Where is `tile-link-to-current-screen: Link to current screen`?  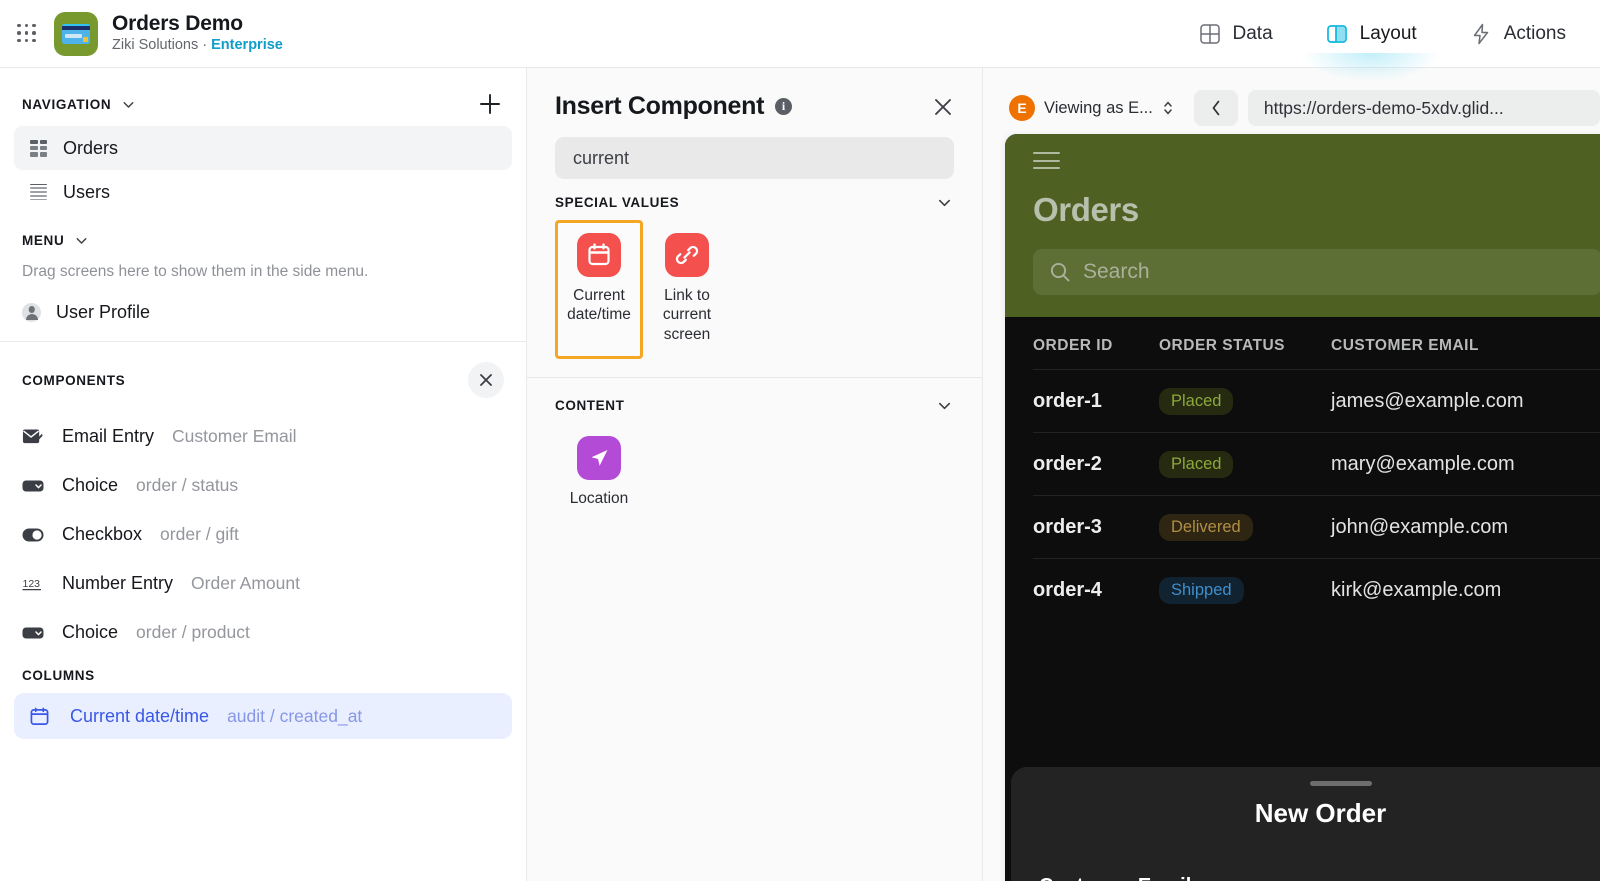
tile-link-to-current-screen: Link to current screen is located at coordinates (687, 289).